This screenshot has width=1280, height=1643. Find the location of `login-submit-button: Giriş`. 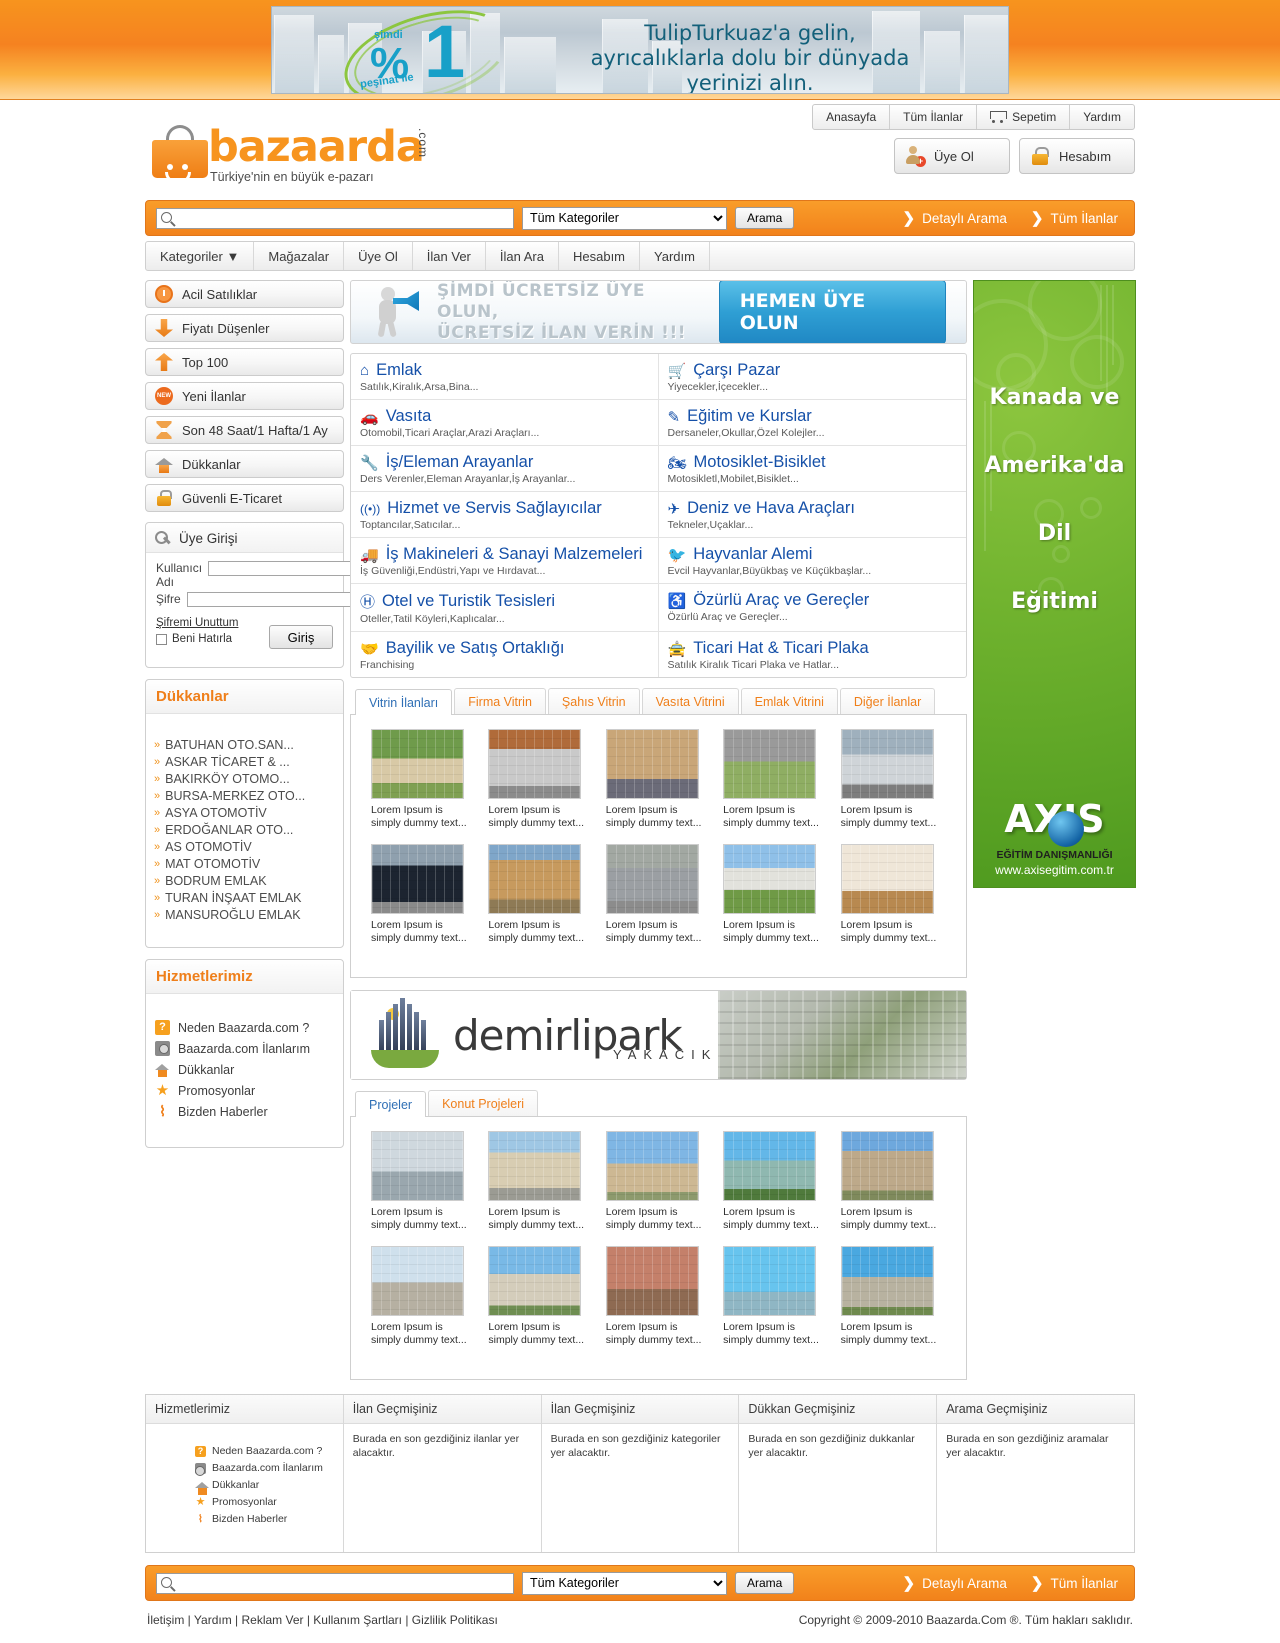

login-submit-button: Giriş is located at coordinates (301, 637).